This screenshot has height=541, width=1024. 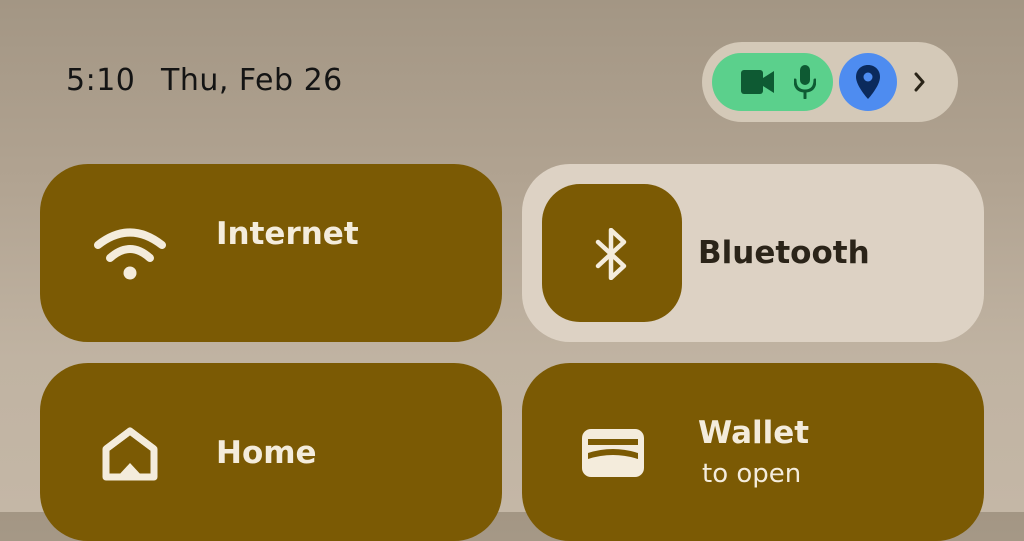 What do you see at coordinates (920, 84) in the screenshot?
I see `chevron-right-icon` at bounding box center [920, 84].